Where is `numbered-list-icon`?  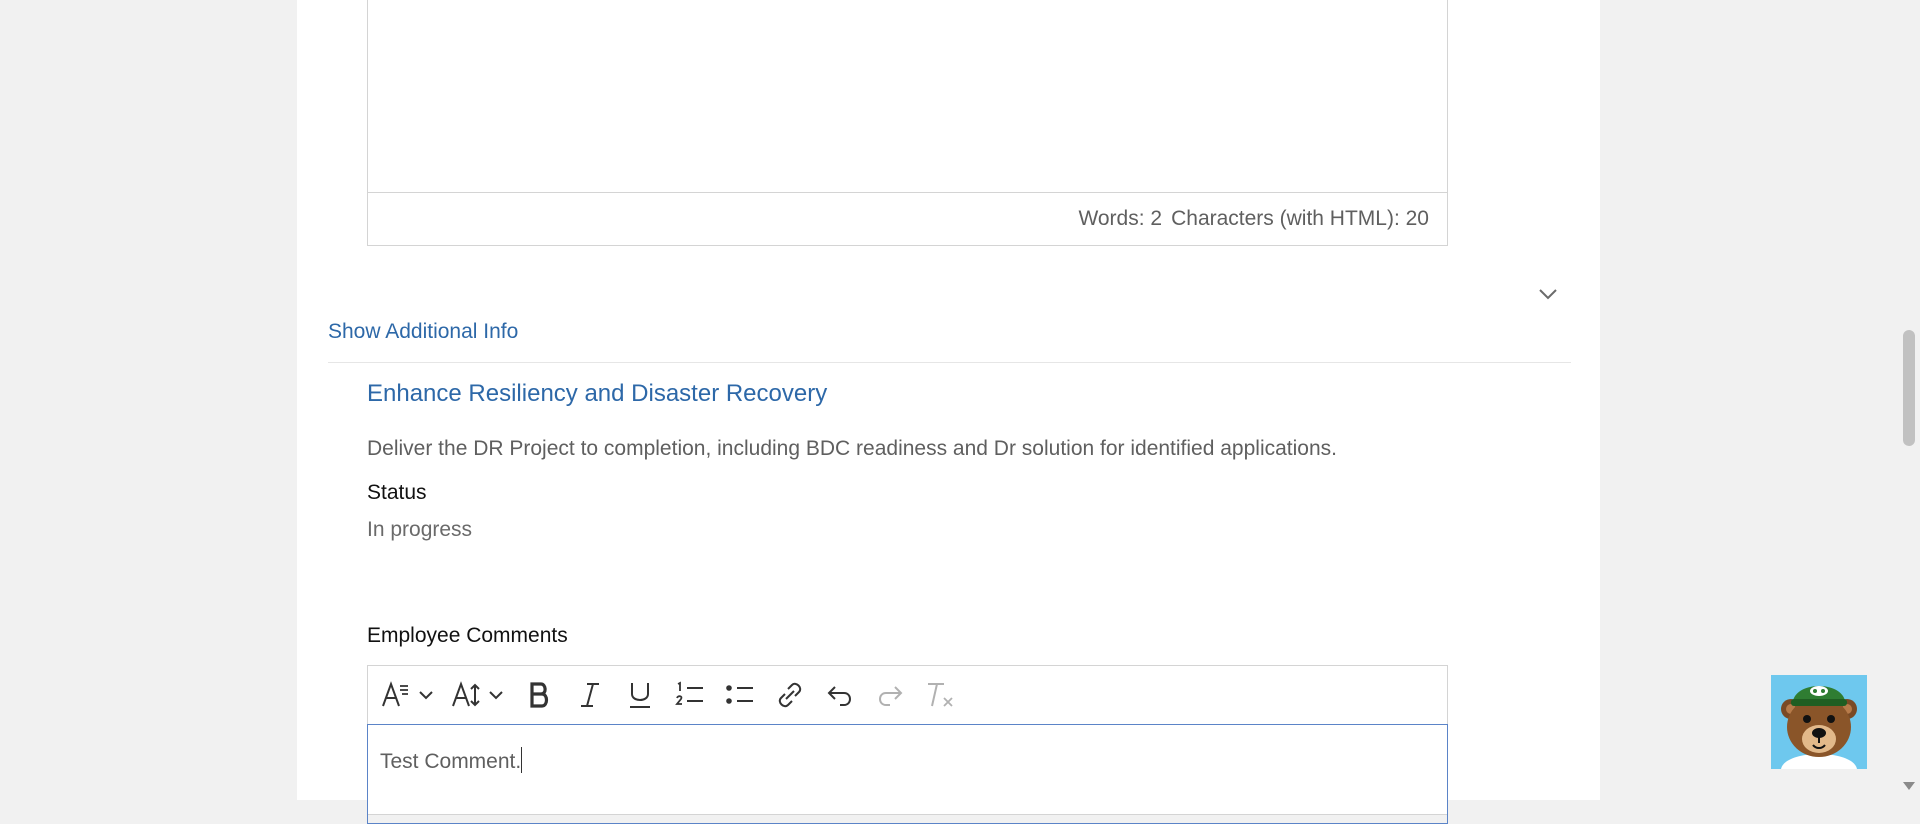
numbered-list-icon is located at coordinates (690, 695).